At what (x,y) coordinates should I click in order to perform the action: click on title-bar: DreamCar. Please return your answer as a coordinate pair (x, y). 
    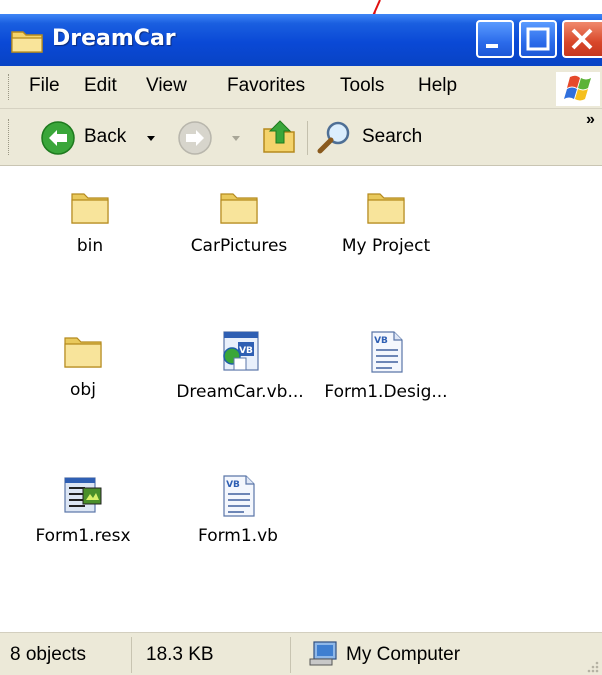
    Looking at the image, I should click on (301, 40).